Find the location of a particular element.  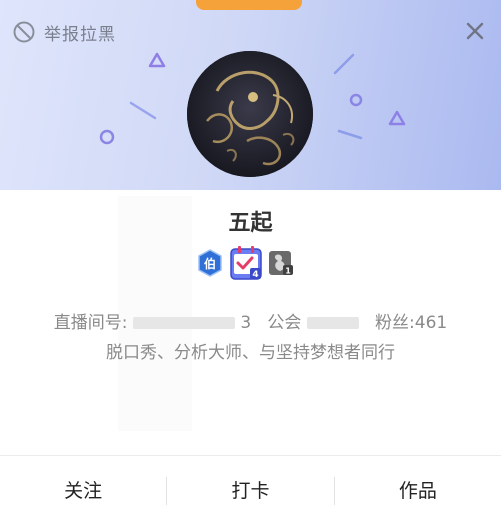

fan-level-icon: 1 is located at coordinates (281, 263).